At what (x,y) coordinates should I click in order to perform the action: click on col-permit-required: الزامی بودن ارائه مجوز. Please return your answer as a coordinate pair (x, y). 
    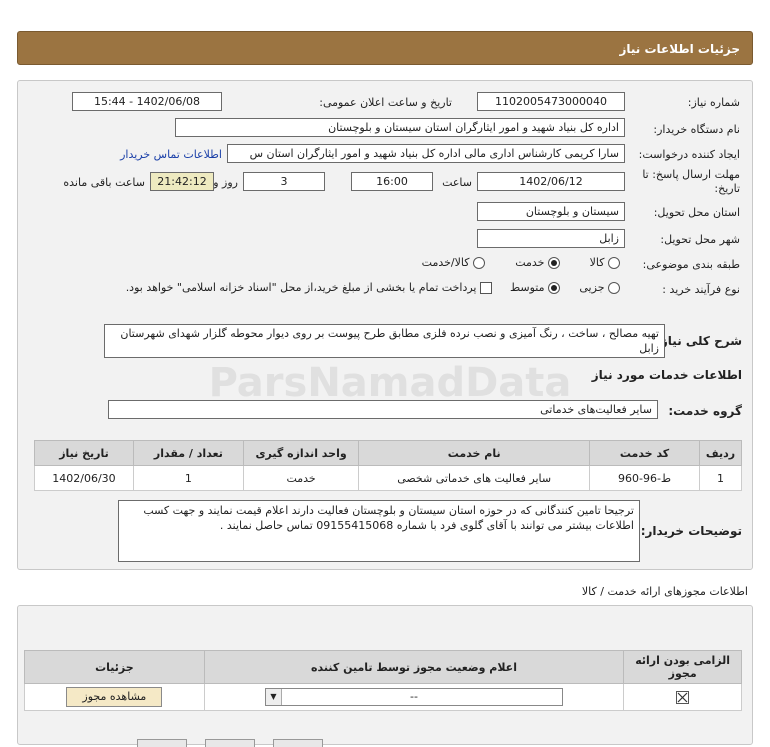
    Looking at the image, I should click on (682, 667).